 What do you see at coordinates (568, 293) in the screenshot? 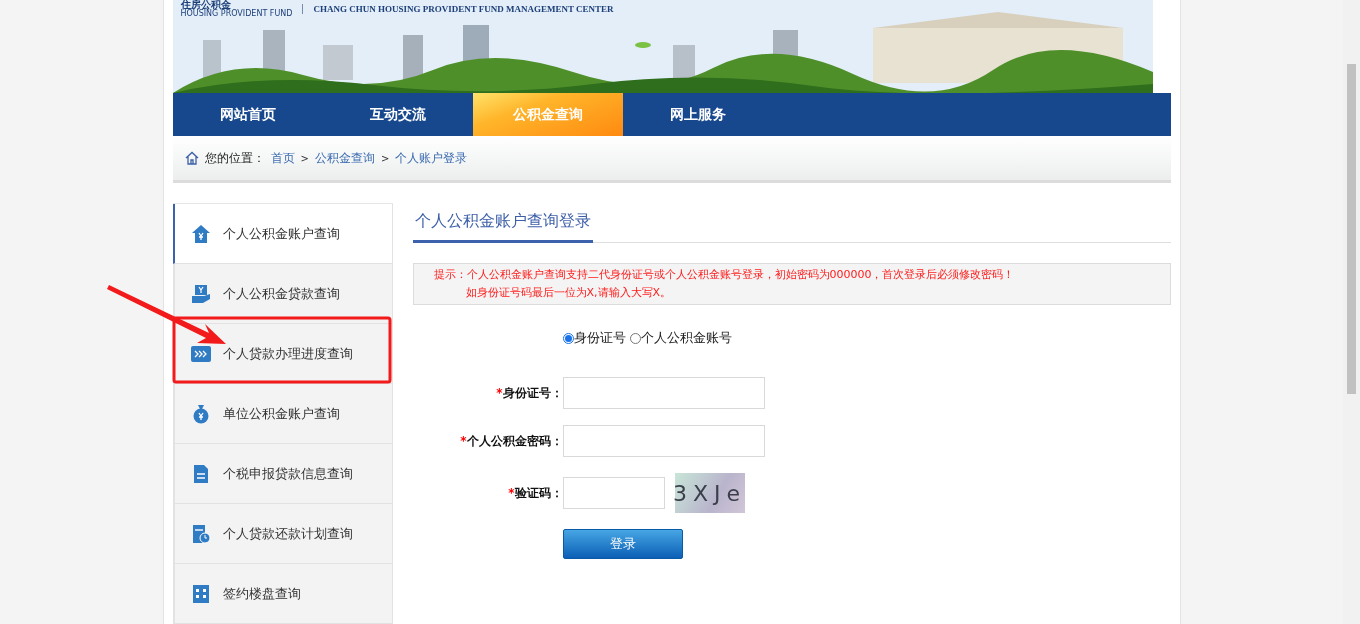
I see `notice-text: 如身份证号码最后一位为X,请输入大写X。` at bounding box center [568, 293].